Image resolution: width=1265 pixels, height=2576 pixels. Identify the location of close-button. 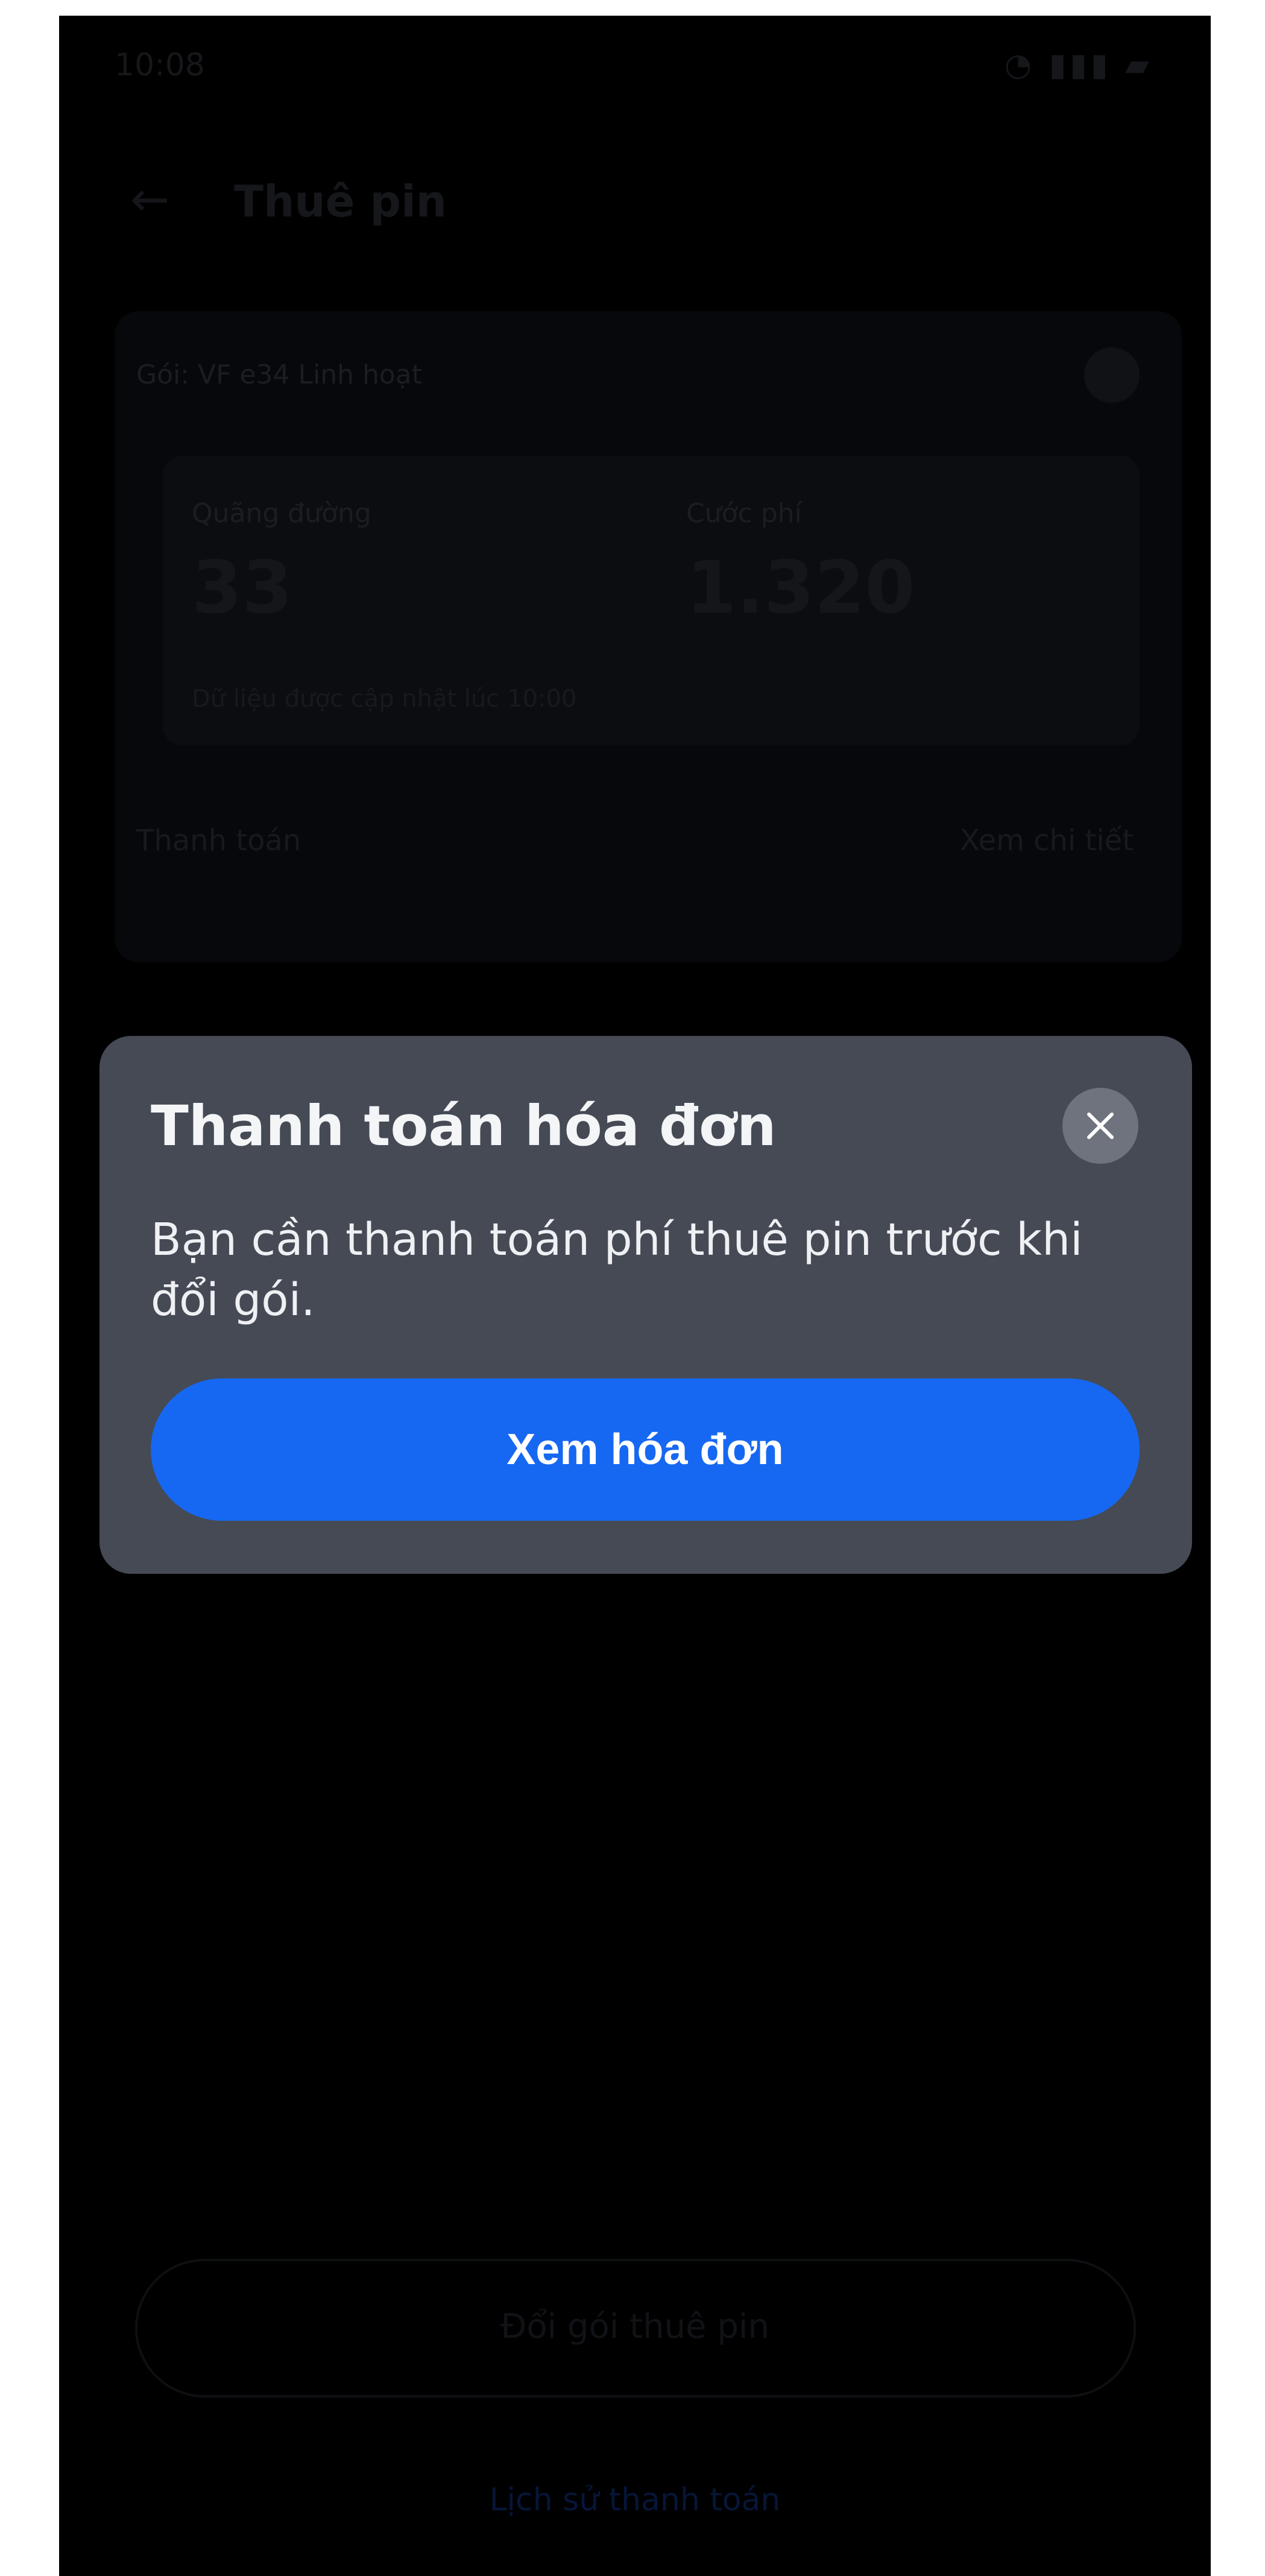
(1100, 1126).